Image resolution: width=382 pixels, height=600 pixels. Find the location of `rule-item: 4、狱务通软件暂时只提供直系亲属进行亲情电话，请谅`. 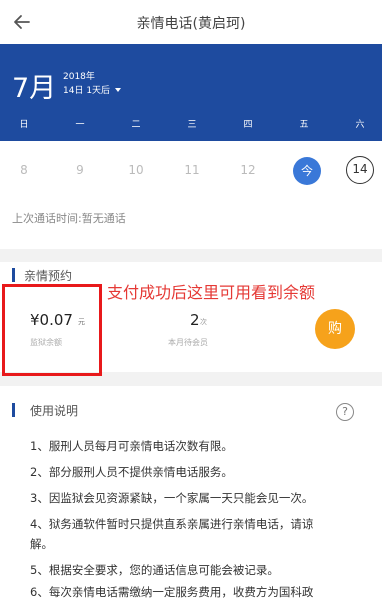

rule-item: 4、狱务通软件暂时只提供直系亲属进行亲情电话，请谅 is located at coordinates (172, 524).